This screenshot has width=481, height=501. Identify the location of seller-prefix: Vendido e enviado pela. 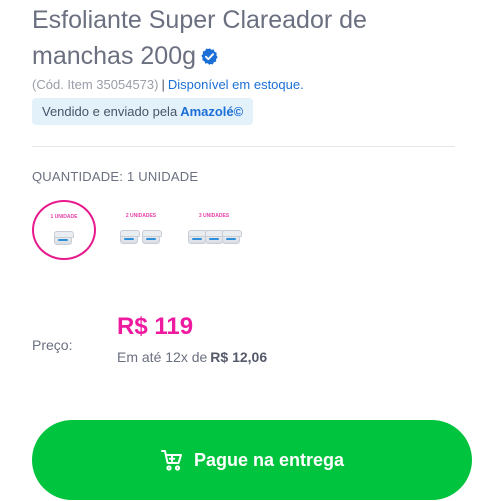
(110, 111).